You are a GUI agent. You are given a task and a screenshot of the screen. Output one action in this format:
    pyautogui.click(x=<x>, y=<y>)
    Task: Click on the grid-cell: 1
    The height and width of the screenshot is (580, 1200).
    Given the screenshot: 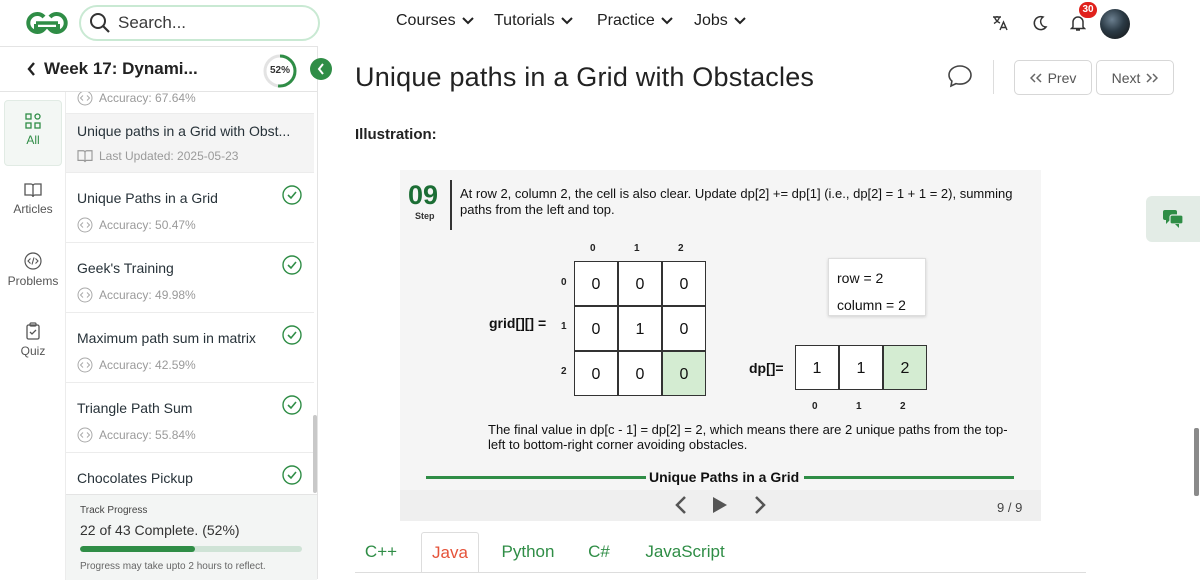 What is the action you would take?
    pyautogui.click(x=640, y=328)
    